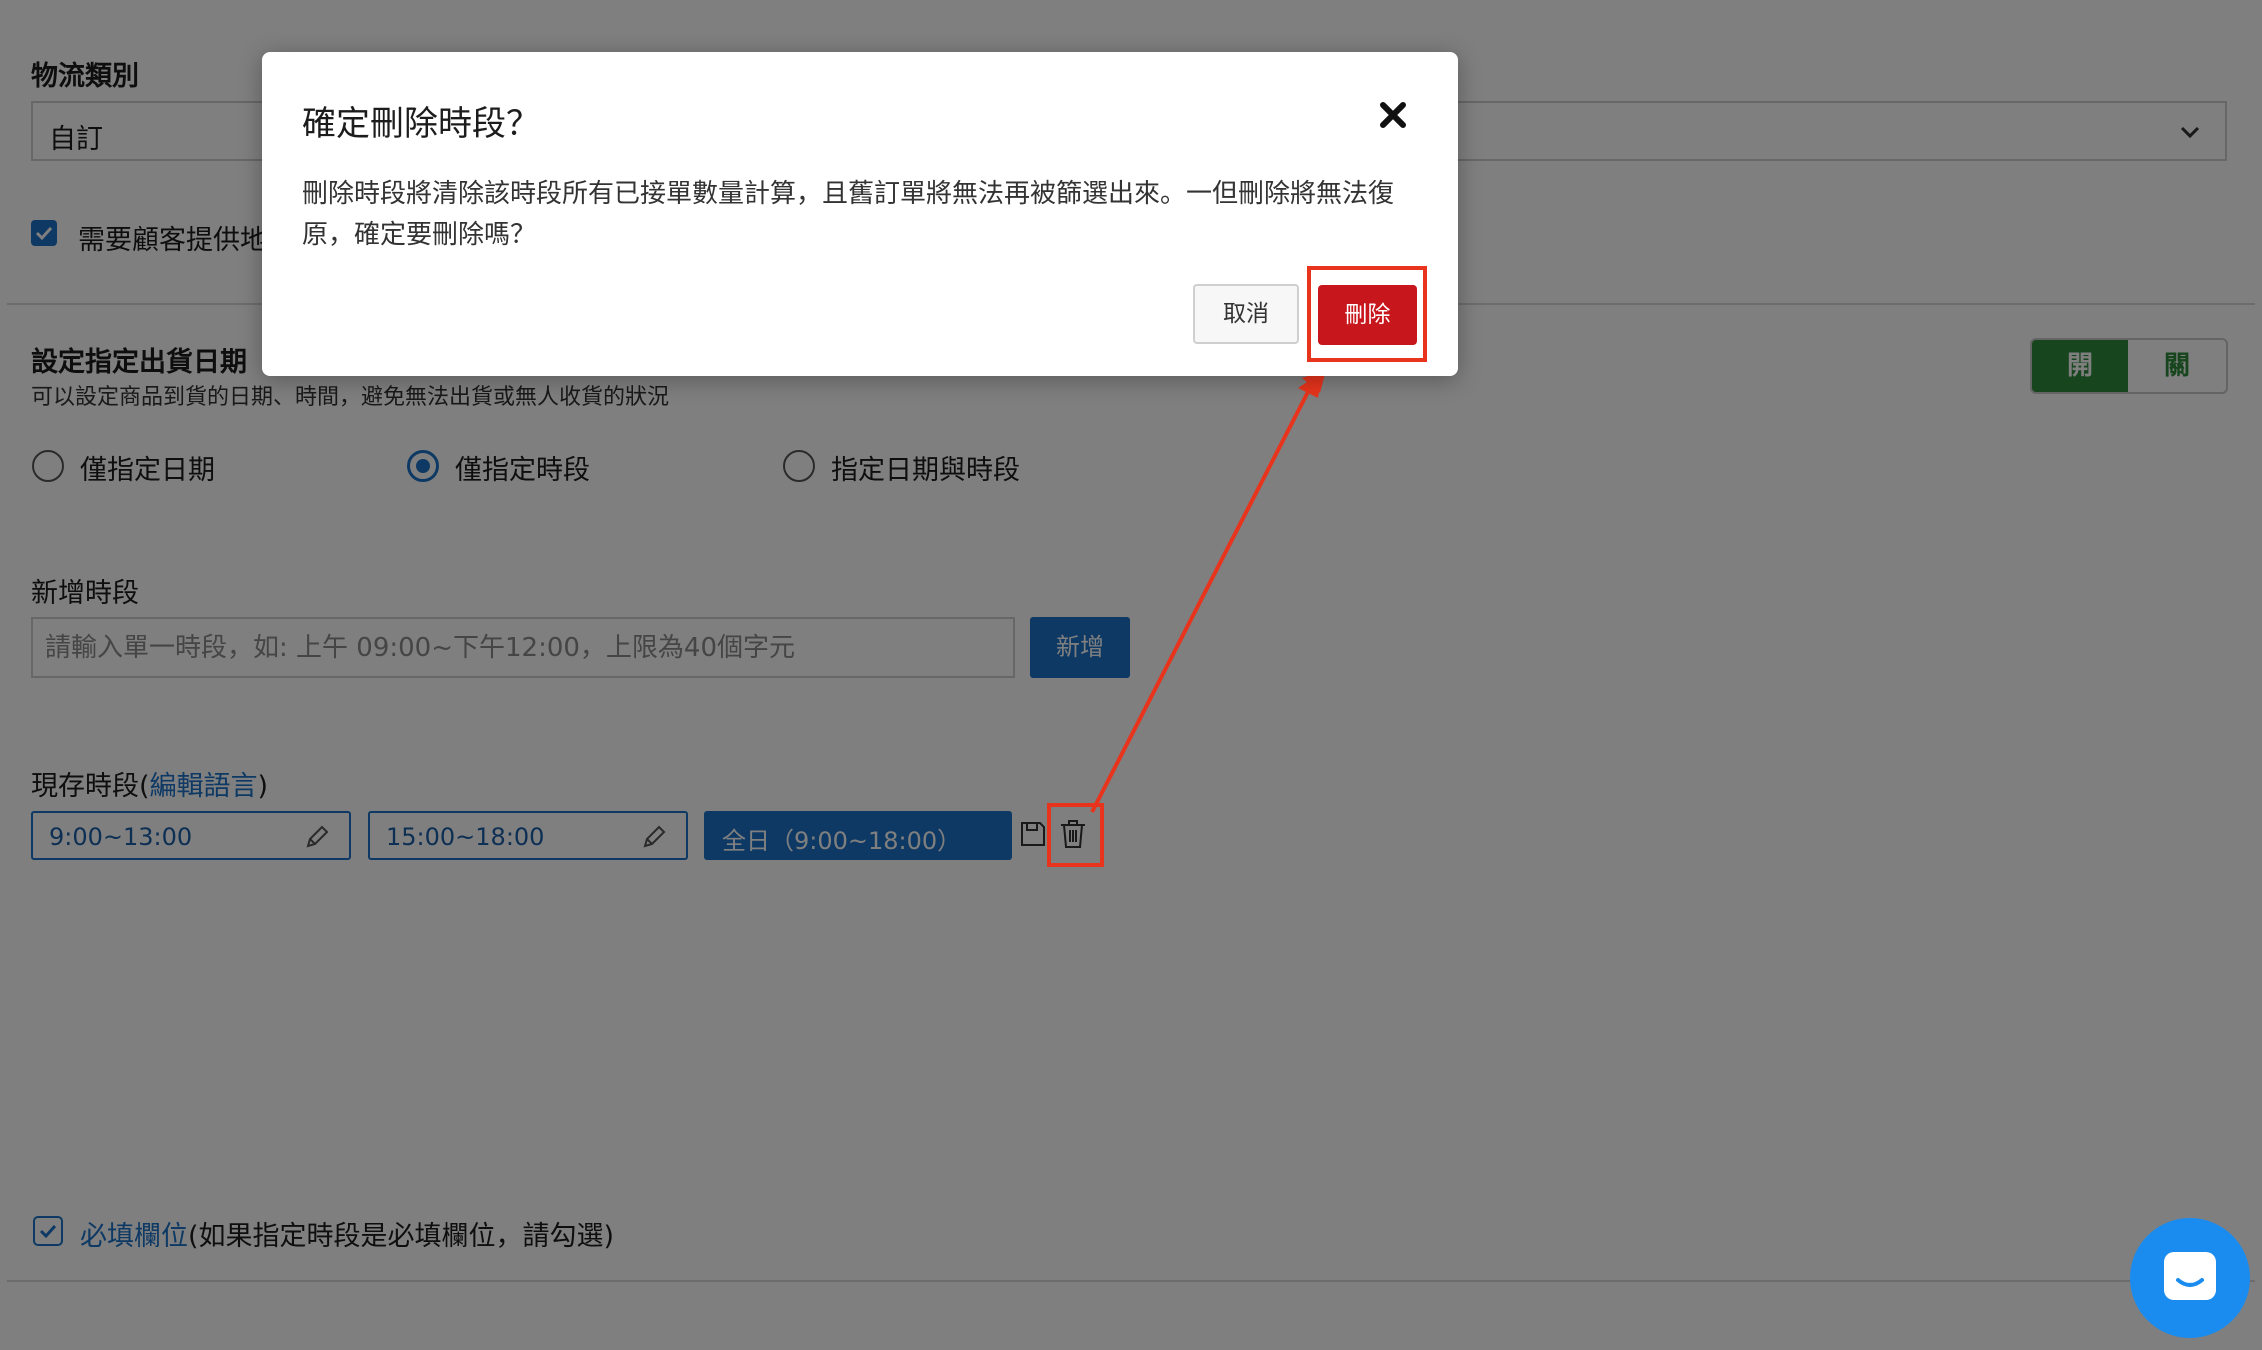 The width and height of the screenshot is (2262, 1350). What do you see at coordinates (1393, 115) in the screenshot?
I see `close-icon` at bounding box center [1393, 115].